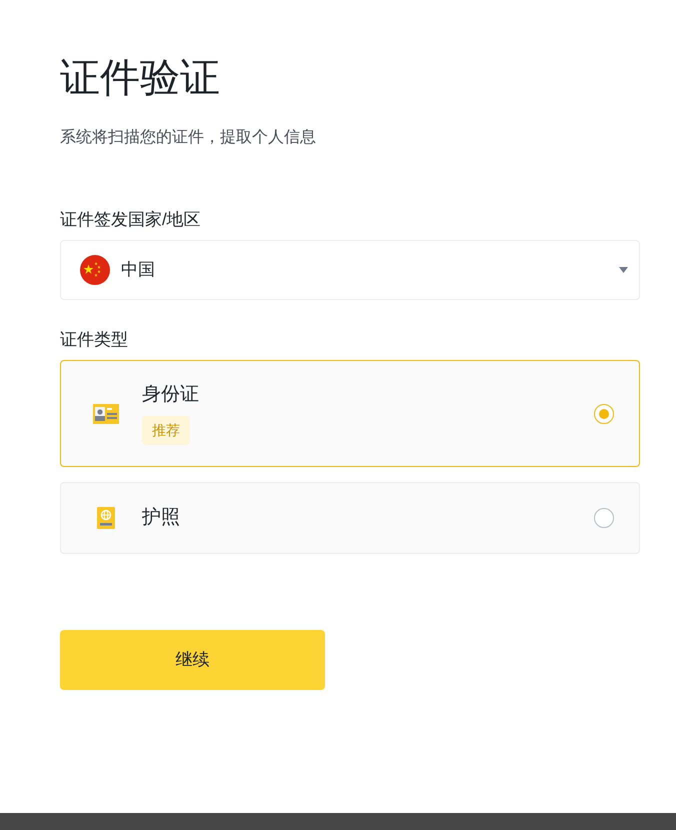  I want to click on option-label: 护照, so click(161, 518).